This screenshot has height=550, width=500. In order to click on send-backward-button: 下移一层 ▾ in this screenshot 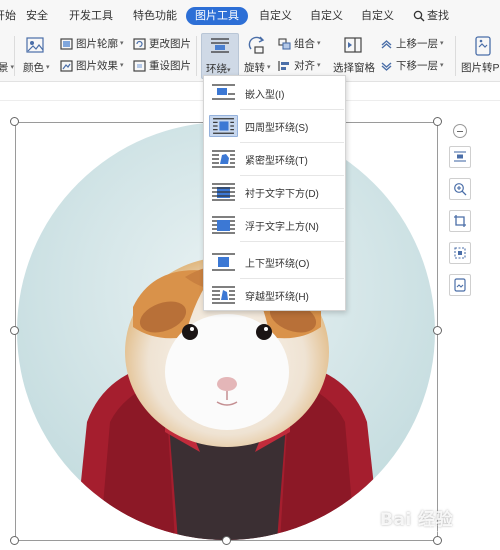, I will do `click(412, 66)`.